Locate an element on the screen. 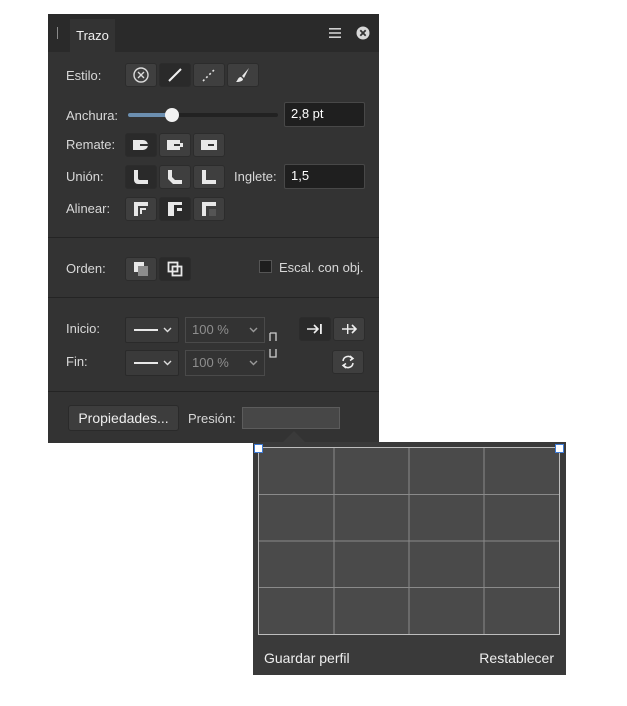  order-behind-button is located at coordinates (141, 269).